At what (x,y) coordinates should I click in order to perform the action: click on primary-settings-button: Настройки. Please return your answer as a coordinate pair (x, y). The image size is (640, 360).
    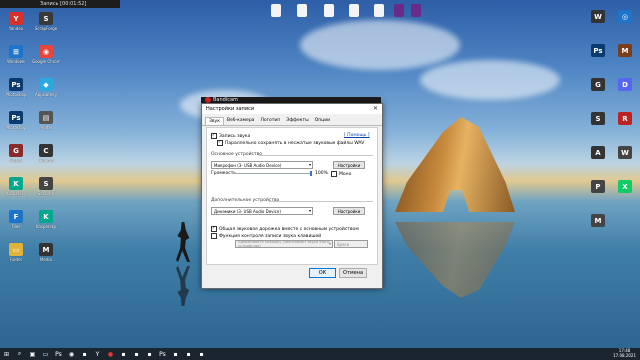
    Looking at the image, I should click on (349, 165).